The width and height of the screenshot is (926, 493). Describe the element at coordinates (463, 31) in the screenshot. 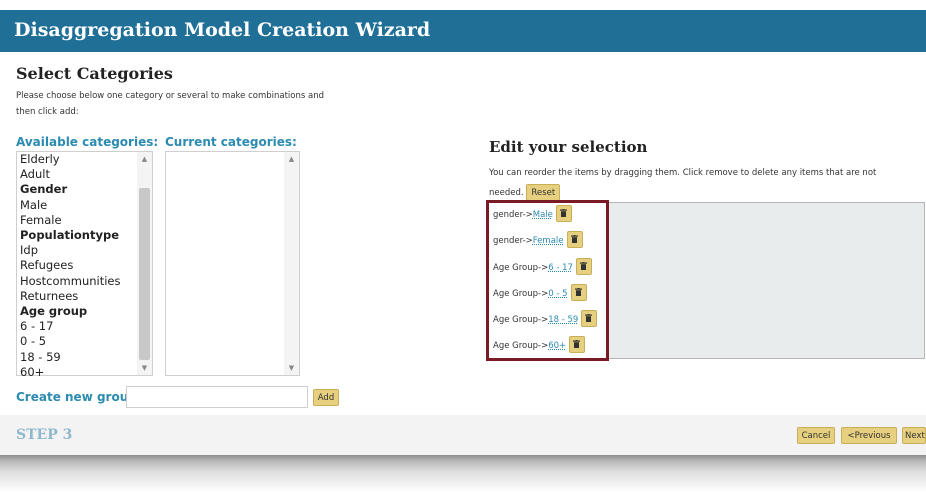

I see `wizard-header: Disaggregation Model Creation Wizard` at that location.